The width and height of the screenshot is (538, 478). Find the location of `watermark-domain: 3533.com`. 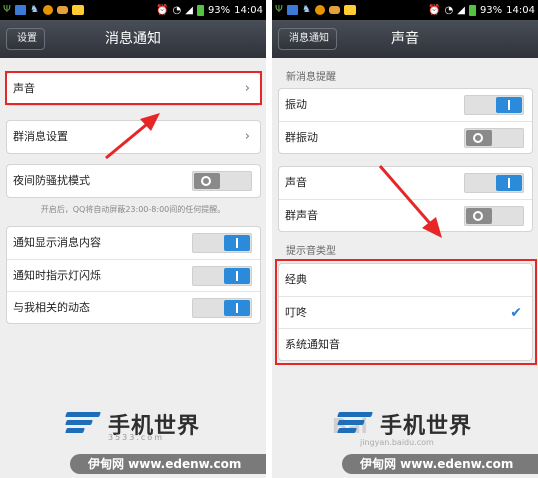

watermark-domain: 3533.com is located at coordinates (136, 437).